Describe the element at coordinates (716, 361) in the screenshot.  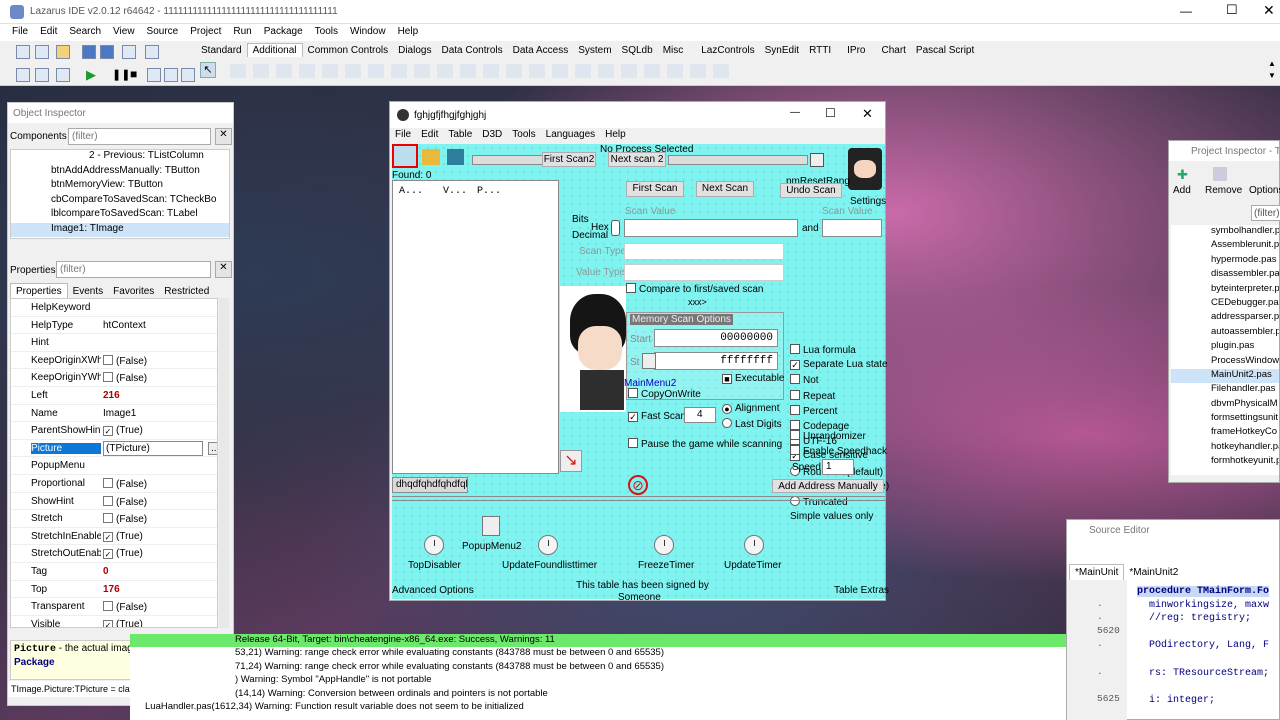
I see `stop-address-input: ffffffff` at that location.